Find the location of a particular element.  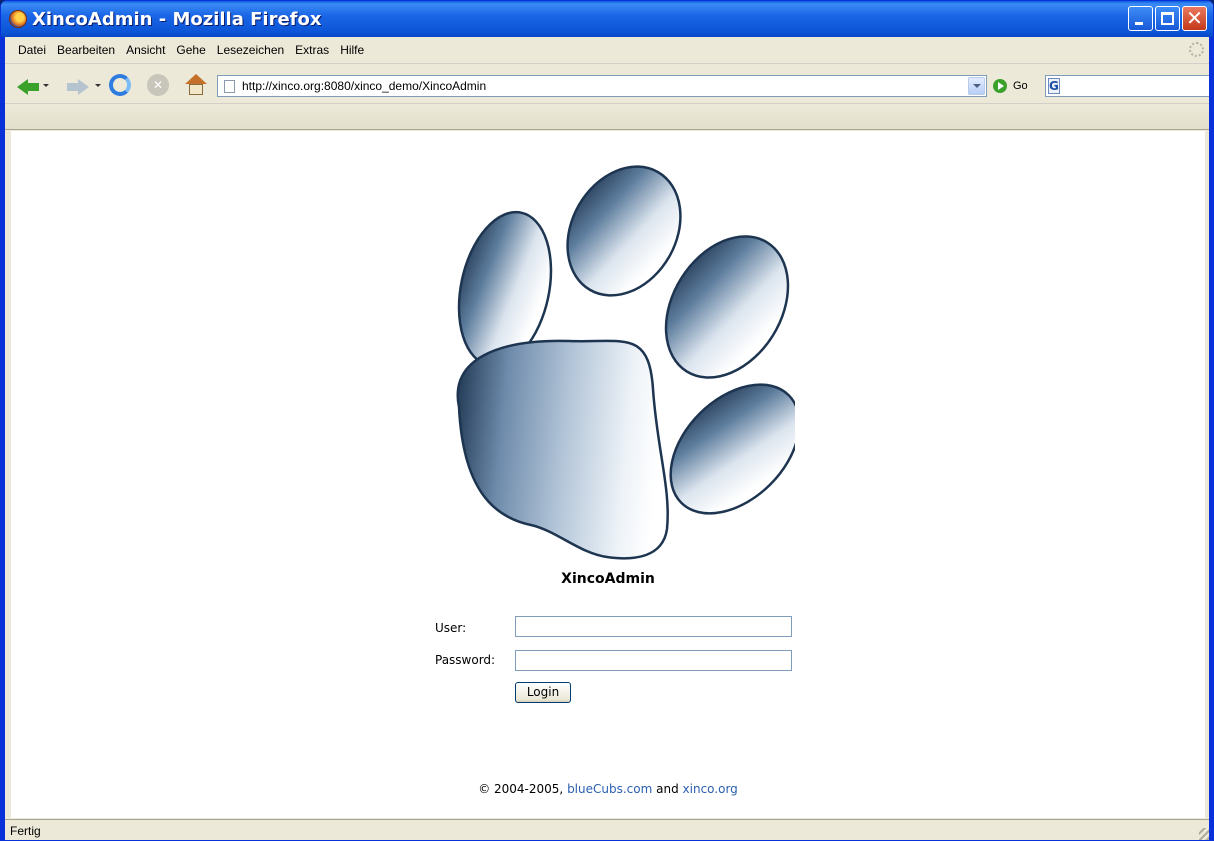

home-button is located at coordinates (196, 85).